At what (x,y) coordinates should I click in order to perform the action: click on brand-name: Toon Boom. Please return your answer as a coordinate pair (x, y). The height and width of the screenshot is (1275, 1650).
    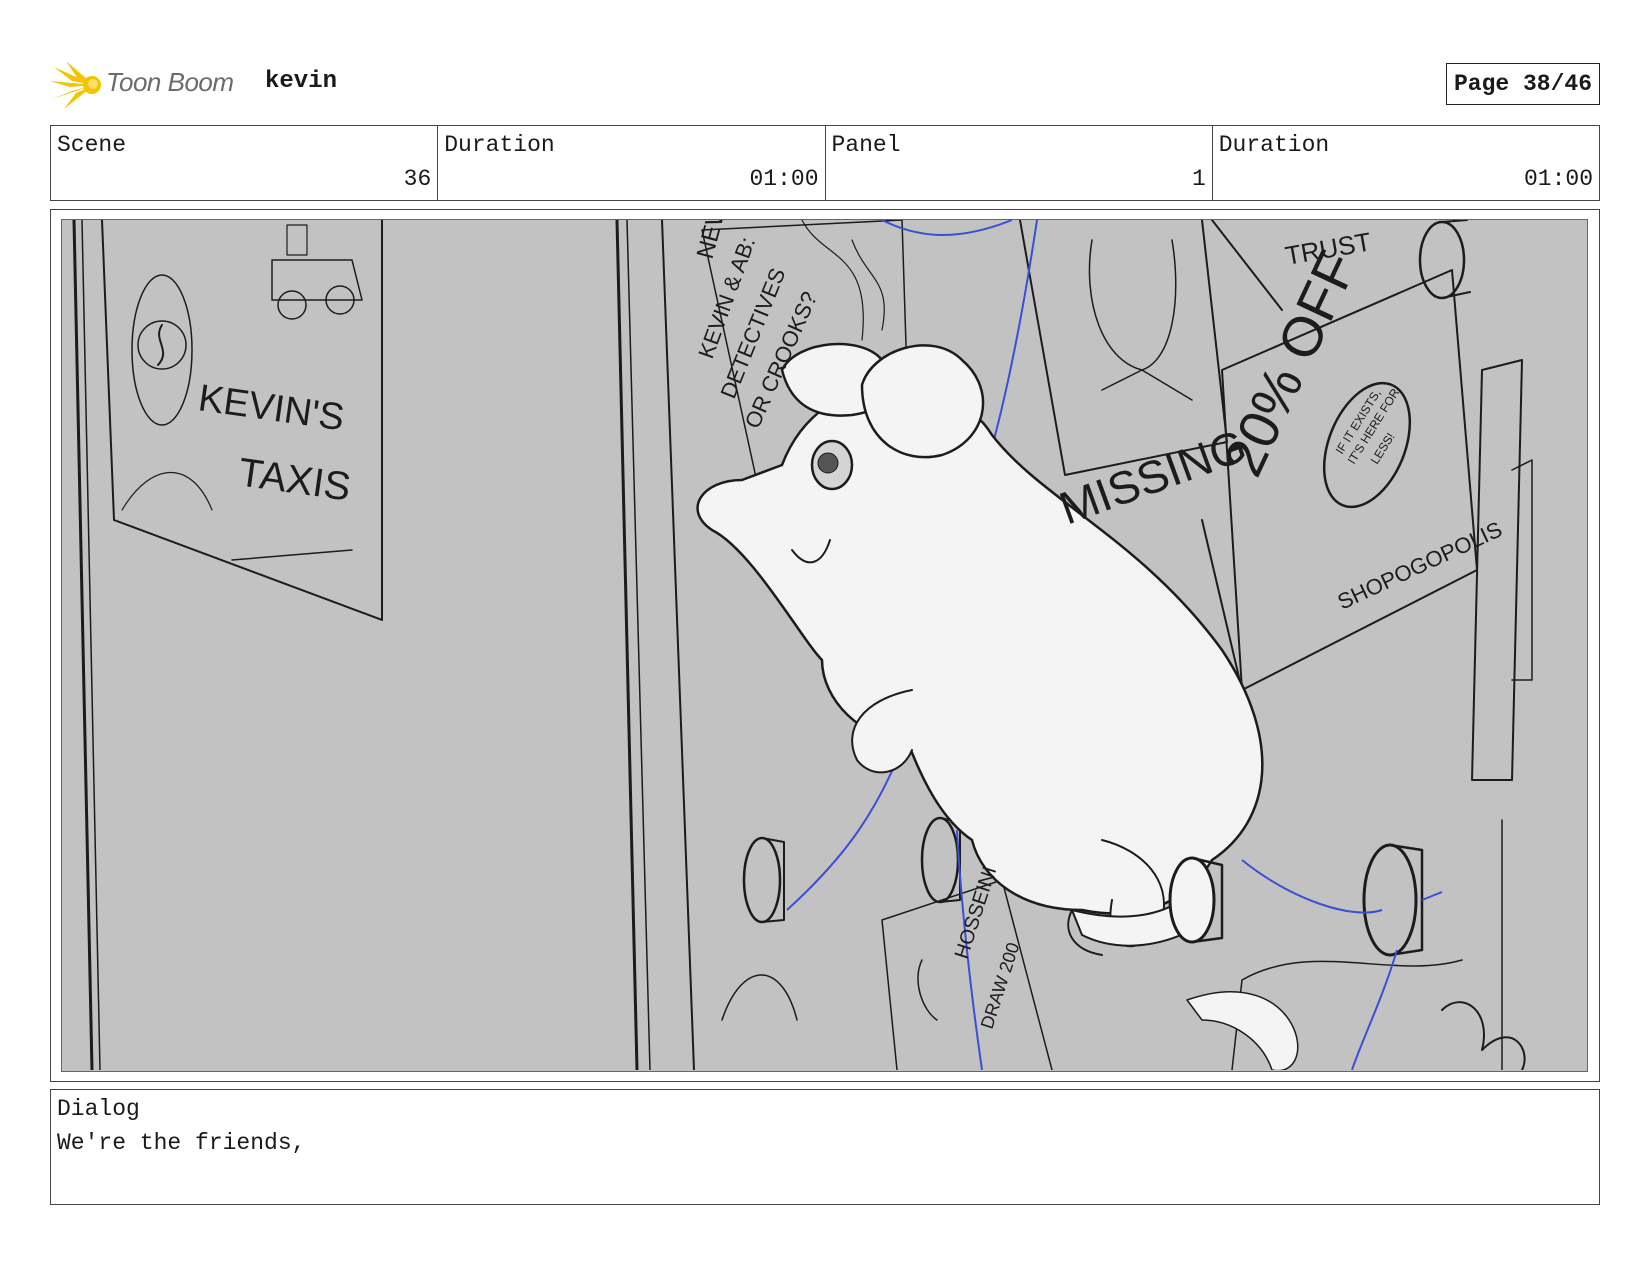
    Looking at the image, I should click on (170, 82).